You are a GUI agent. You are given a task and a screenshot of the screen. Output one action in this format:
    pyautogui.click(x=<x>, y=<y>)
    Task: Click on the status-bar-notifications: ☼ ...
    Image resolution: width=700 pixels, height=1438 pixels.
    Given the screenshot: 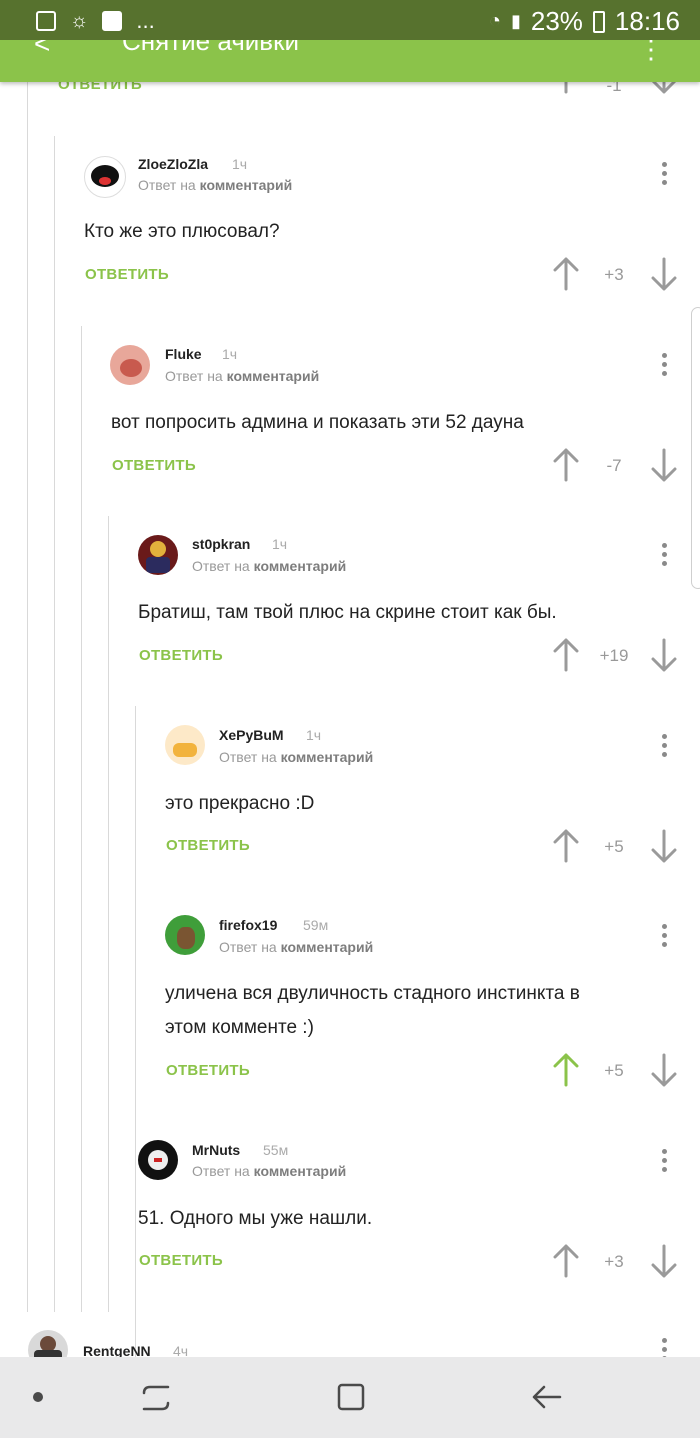 What is the action you would take?
    pyautogui.click(x=95, y=21)
    